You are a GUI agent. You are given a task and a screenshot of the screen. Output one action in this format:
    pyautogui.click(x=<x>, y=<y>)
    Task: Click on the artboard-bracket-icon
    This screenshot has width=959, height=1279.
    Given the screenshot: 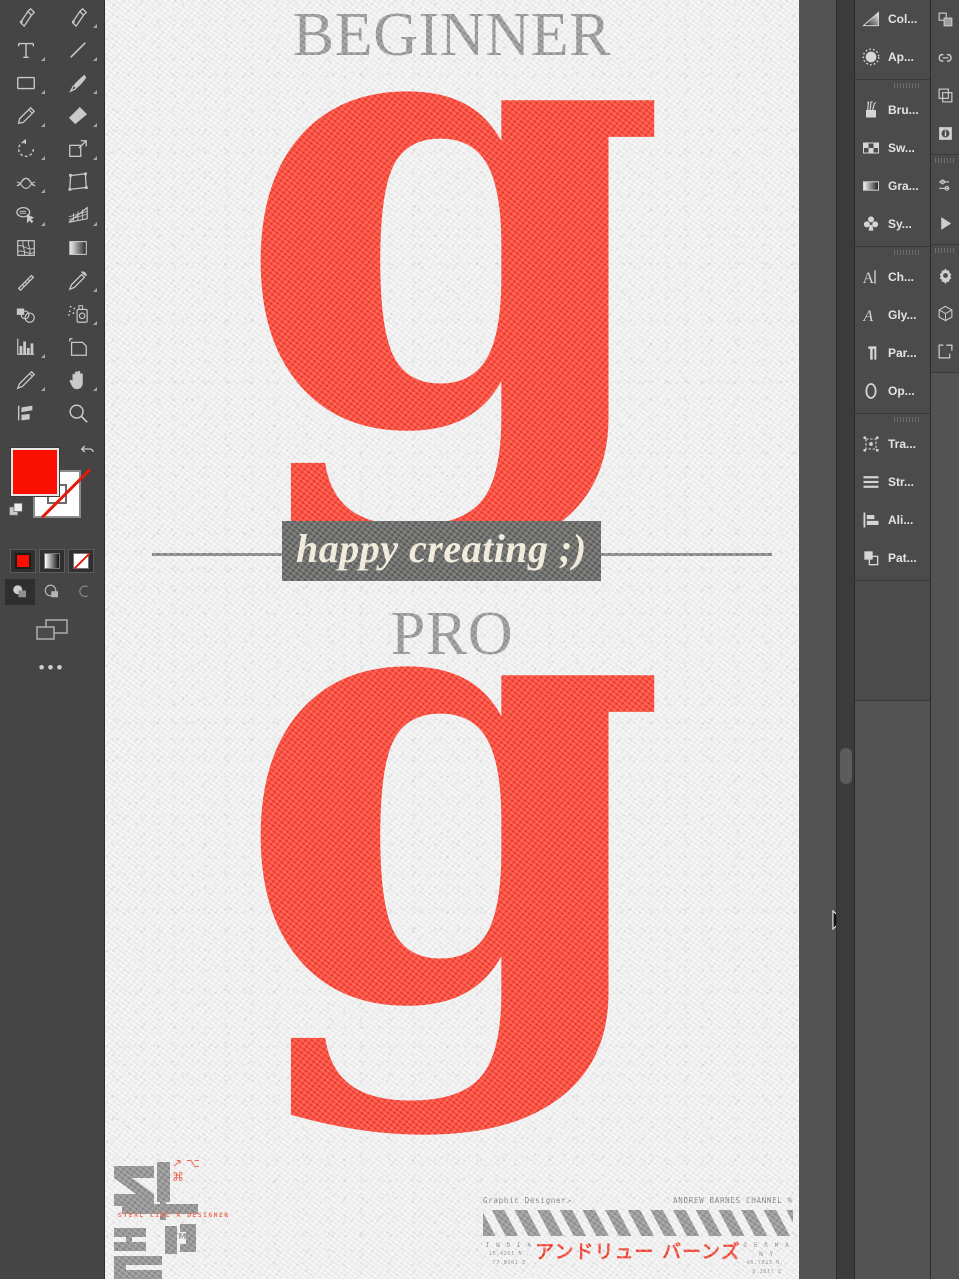 What is the action you would take?
    pyautogui.click(x=945, y=351)
    